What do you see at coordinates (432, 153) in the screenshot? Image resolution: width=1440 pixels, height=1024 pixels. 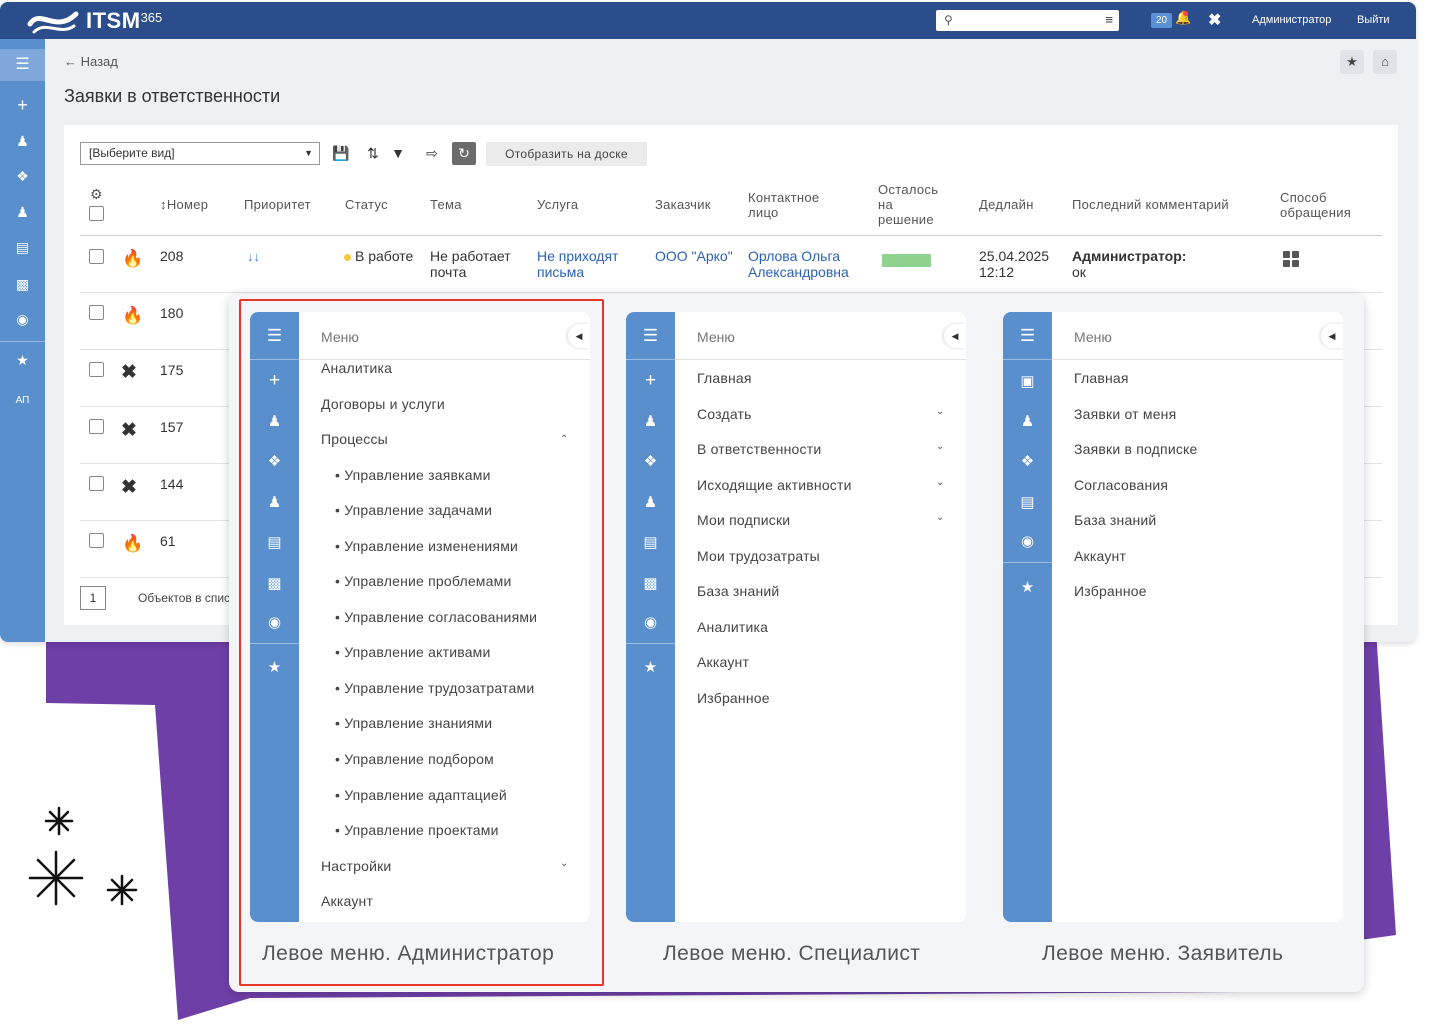 I see `export-icon: ⇨` at bounding box center [432, 153].